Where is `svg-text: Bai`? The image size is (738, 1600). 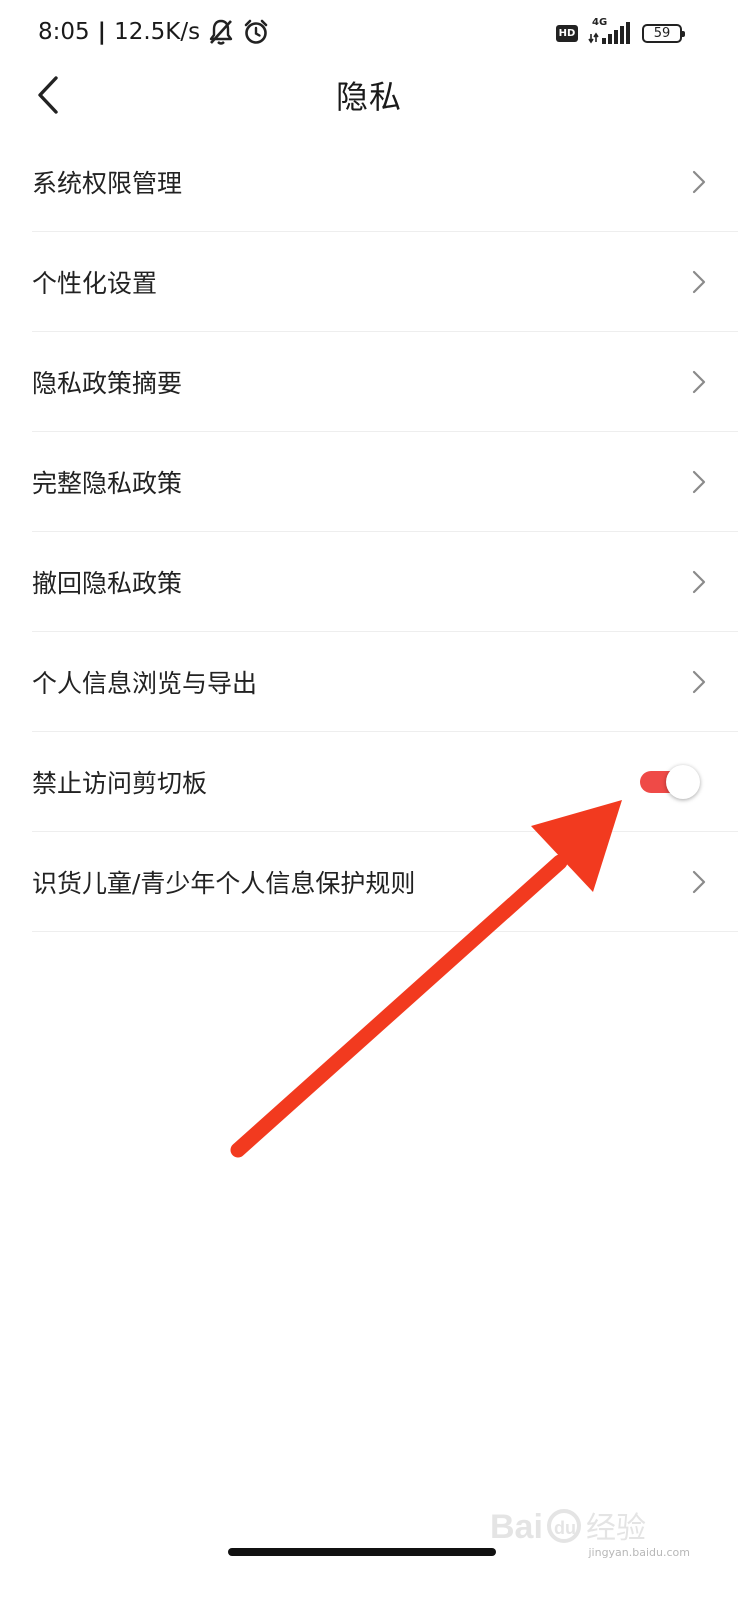
svg-text: Bai is located at coordinates (516, 1527).